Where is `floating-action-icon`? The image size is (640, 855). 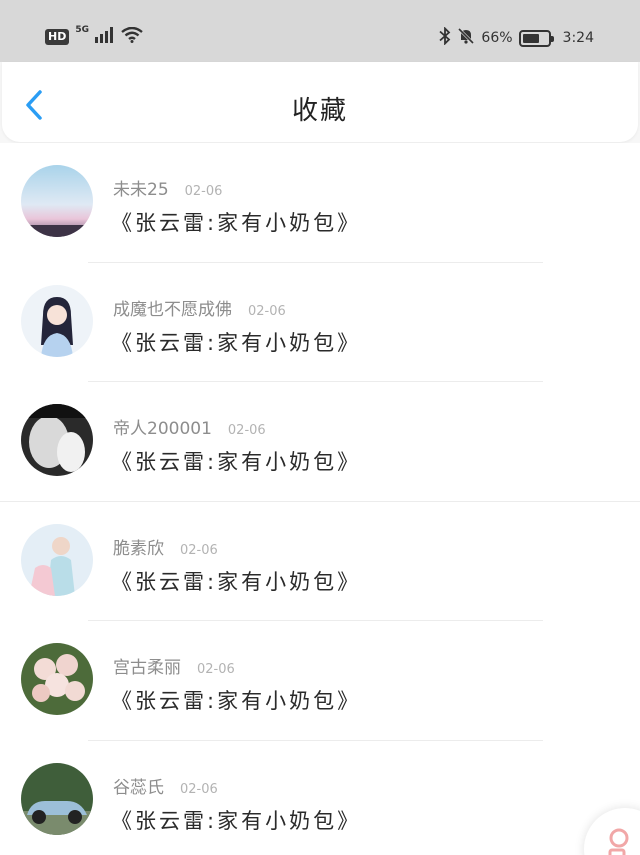 floating-action-icon is located at coordinates (618, 841).